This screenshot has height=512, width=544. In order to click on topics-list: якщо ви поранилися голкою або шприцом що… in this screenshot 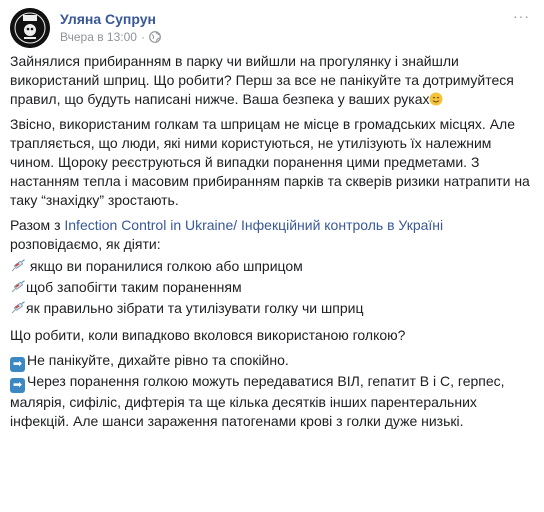, I will do `click(272, 288)`.